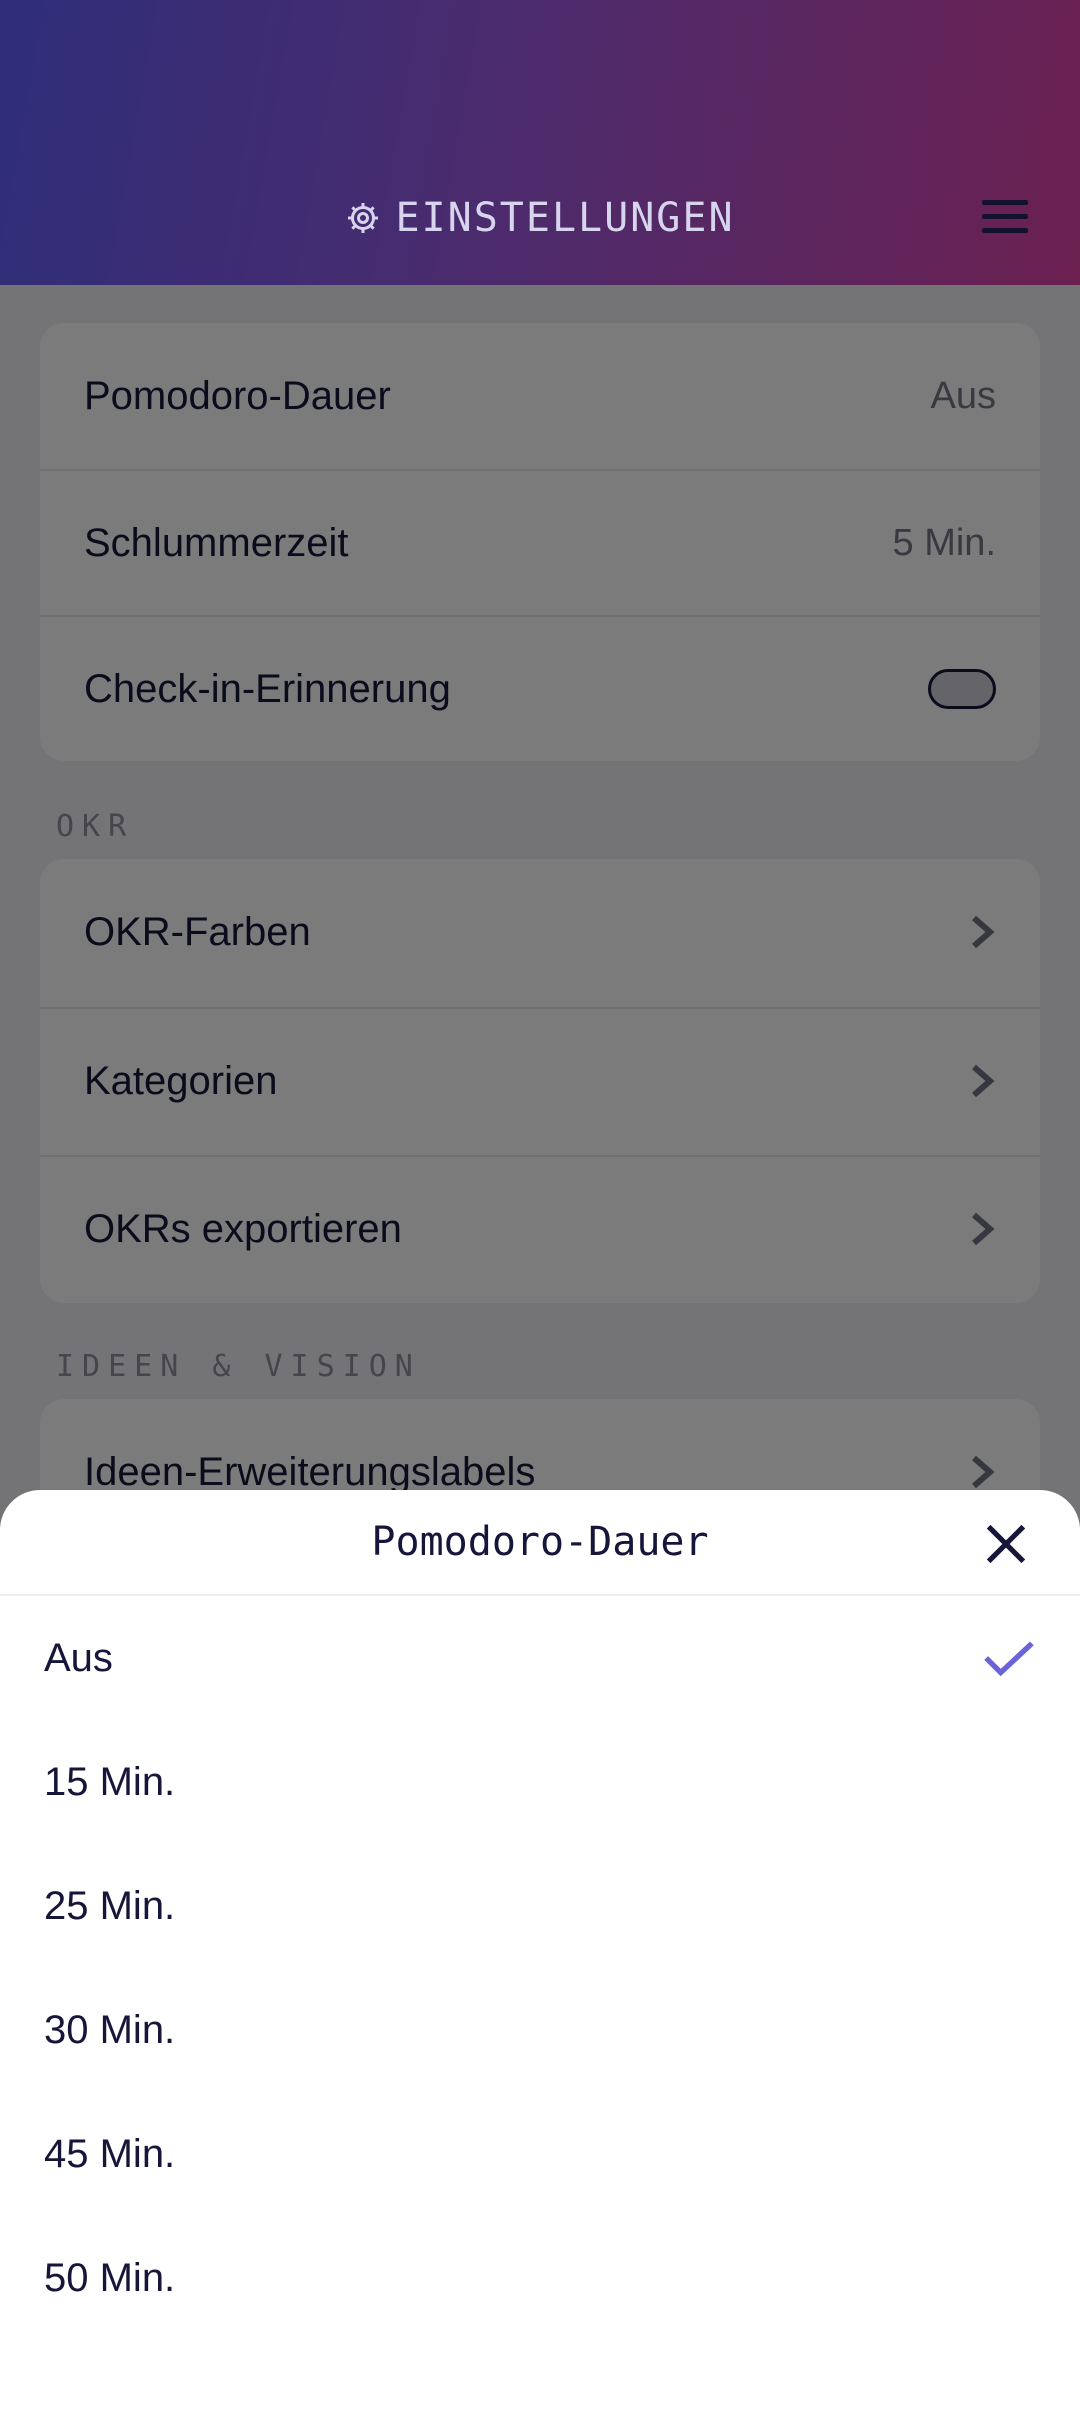 This screenshot has height=2424, width=1080. What do you see at coordinates (110, 2277) in the screenshot?
I see `option-label: 50 Min.` at bounding box center [110, 2277].